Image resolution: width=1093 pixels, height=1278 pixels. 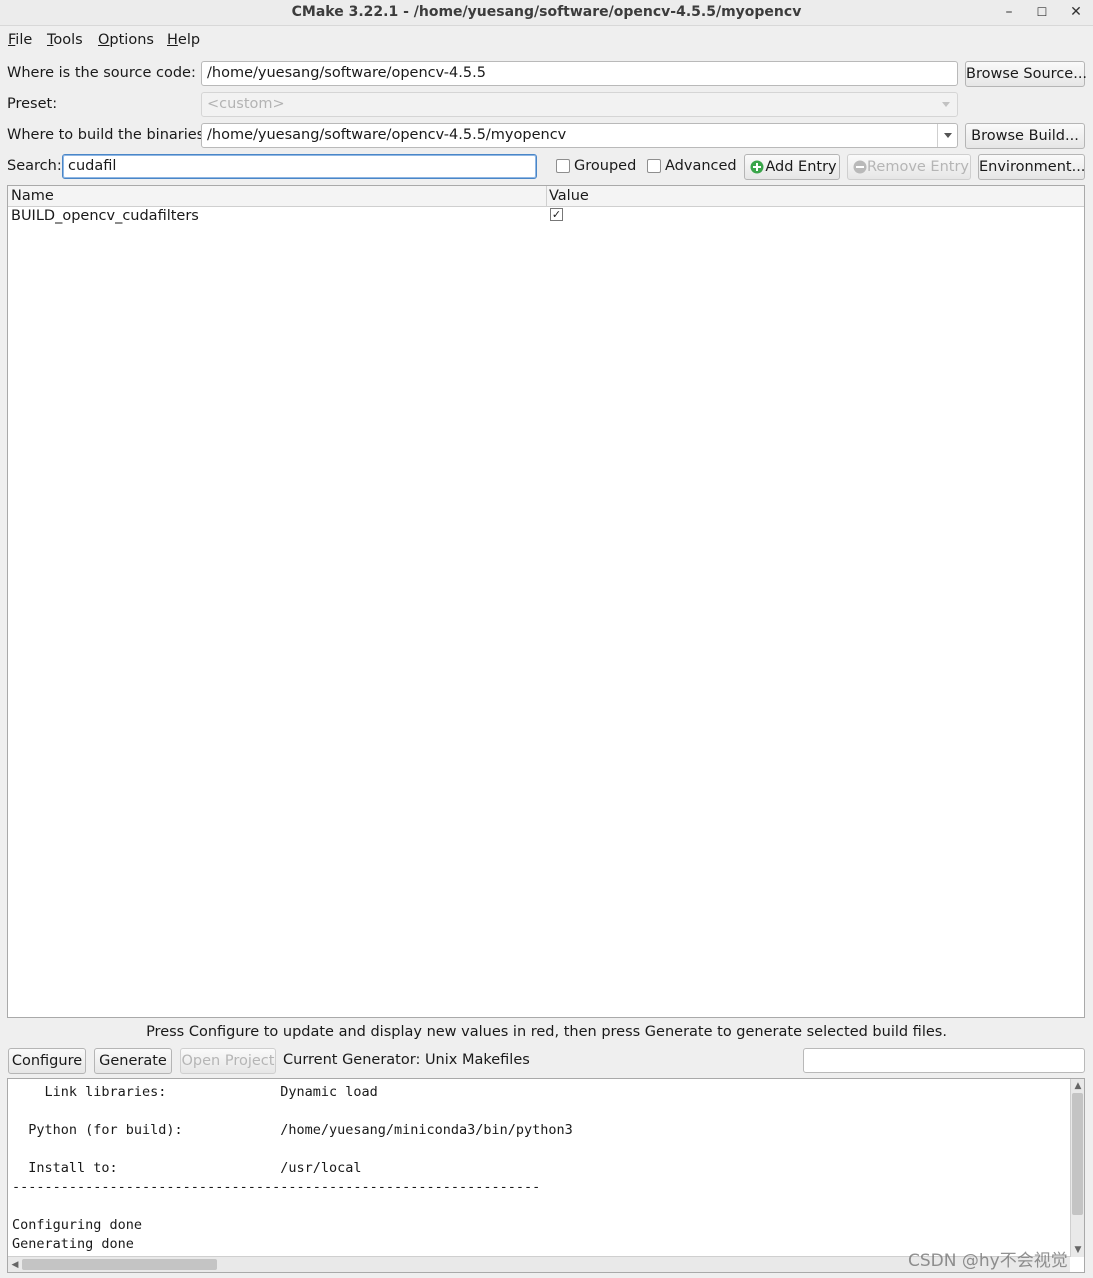 I want to click on scroll-left-icon: ◀, so click(x=15, y=1265).